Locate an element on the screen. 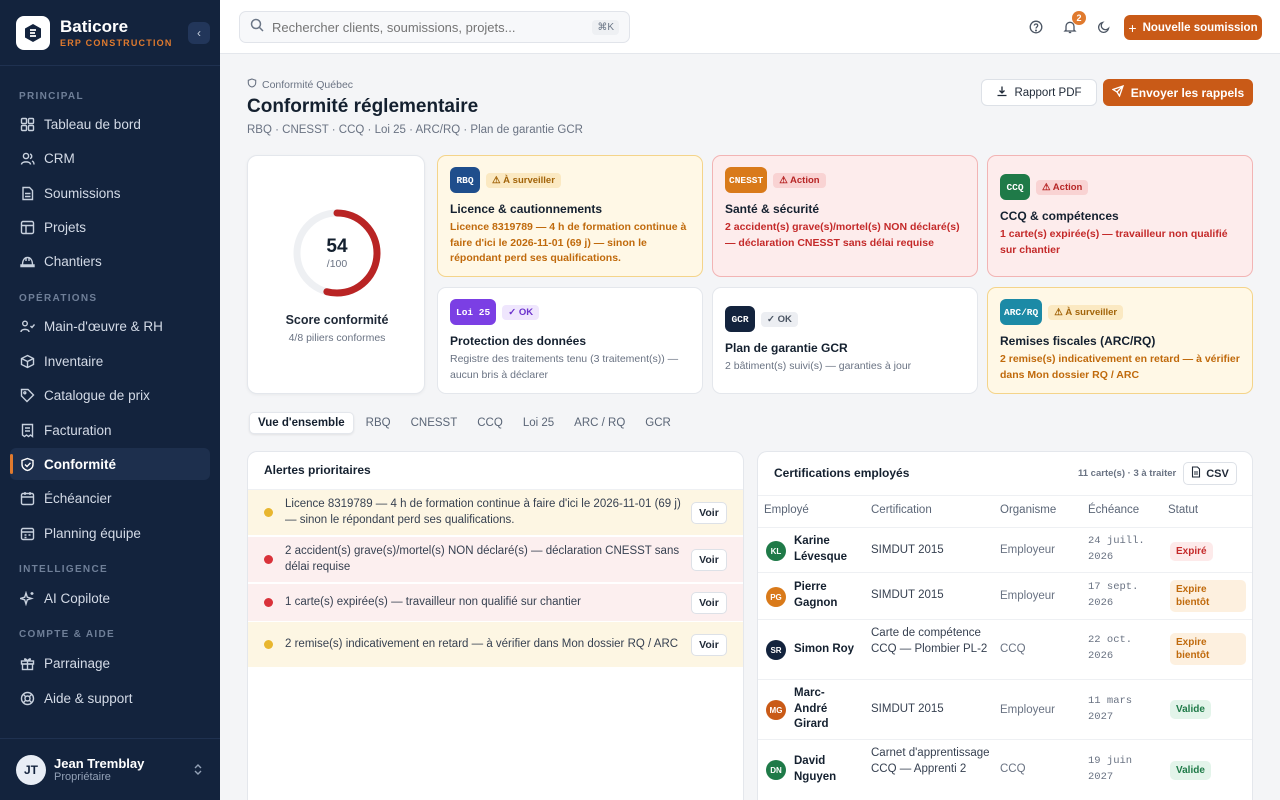 This screenshot has height=800, width=1280. sidebar-item-facturation: Facturation is located at coordinates (110, 430).